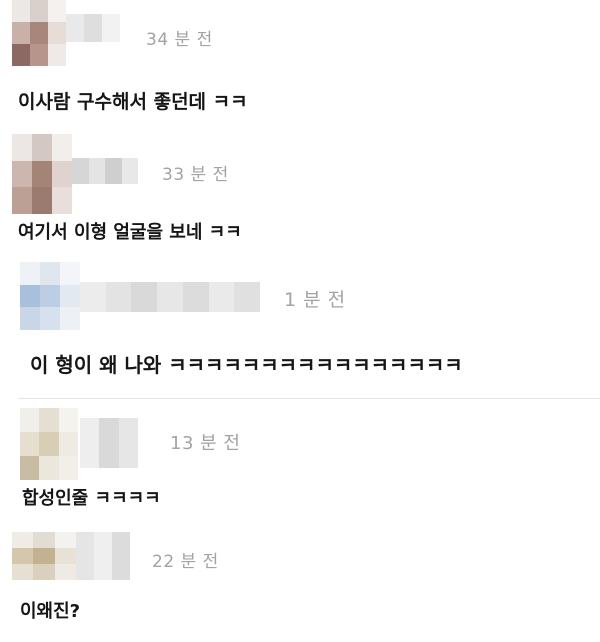 The height and width of the screenshot is (642, 600). I want to click on comment-timestamp: 33 분 전, so click(195, 175).